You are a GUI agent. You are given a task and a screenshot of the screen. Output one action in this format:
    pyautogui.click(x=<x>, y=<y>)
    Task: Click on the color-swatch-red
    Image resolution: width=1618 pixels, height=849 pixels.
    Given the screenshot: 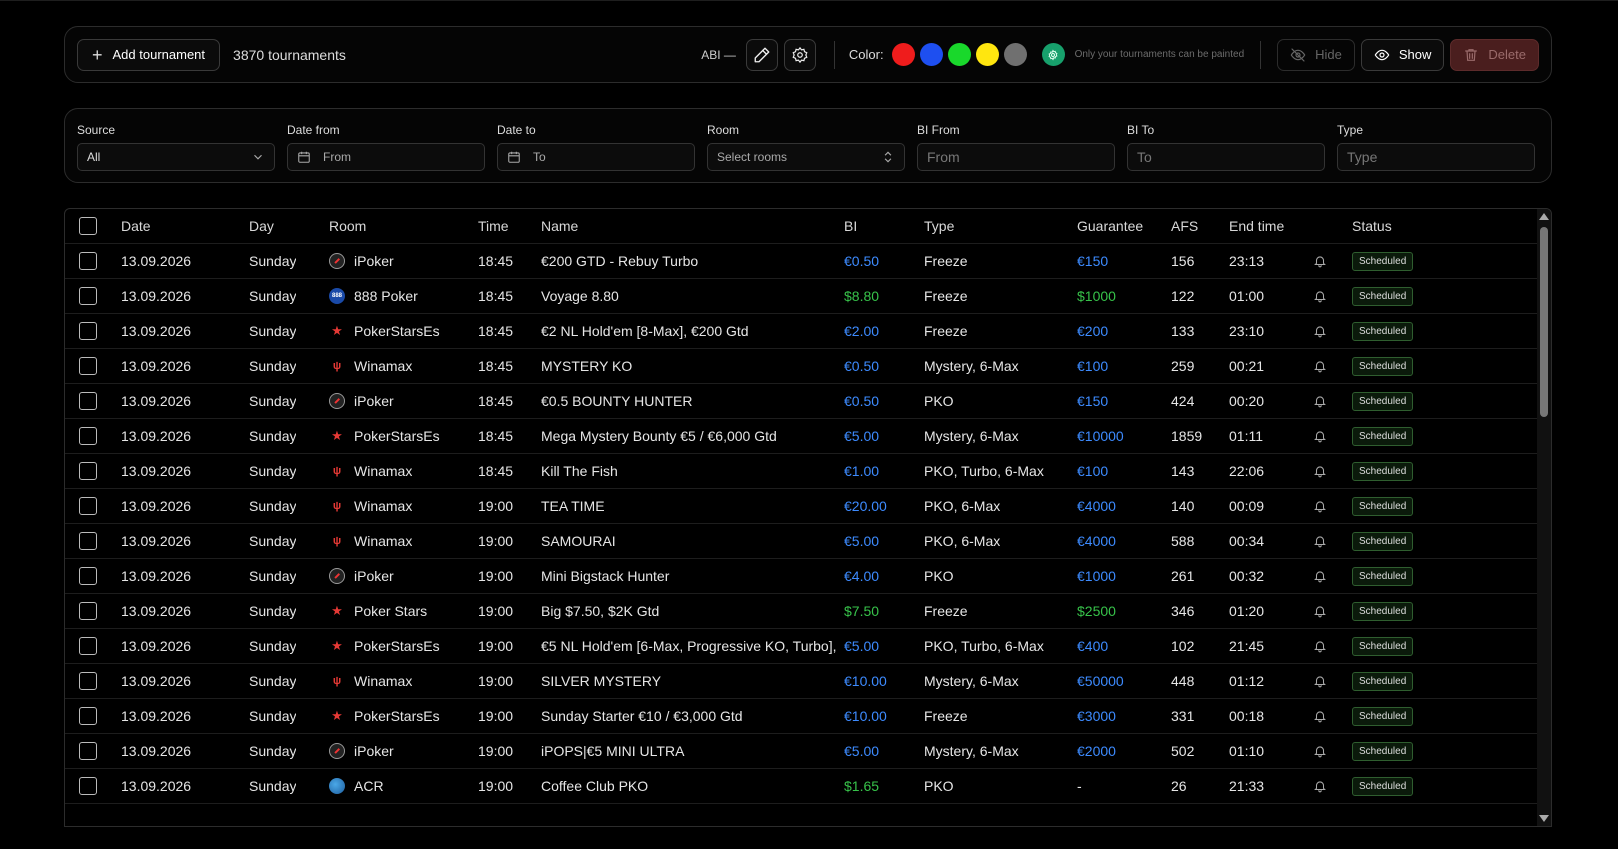 What is the action you would take?
    pyautogui.click(x=903, y=54)
    